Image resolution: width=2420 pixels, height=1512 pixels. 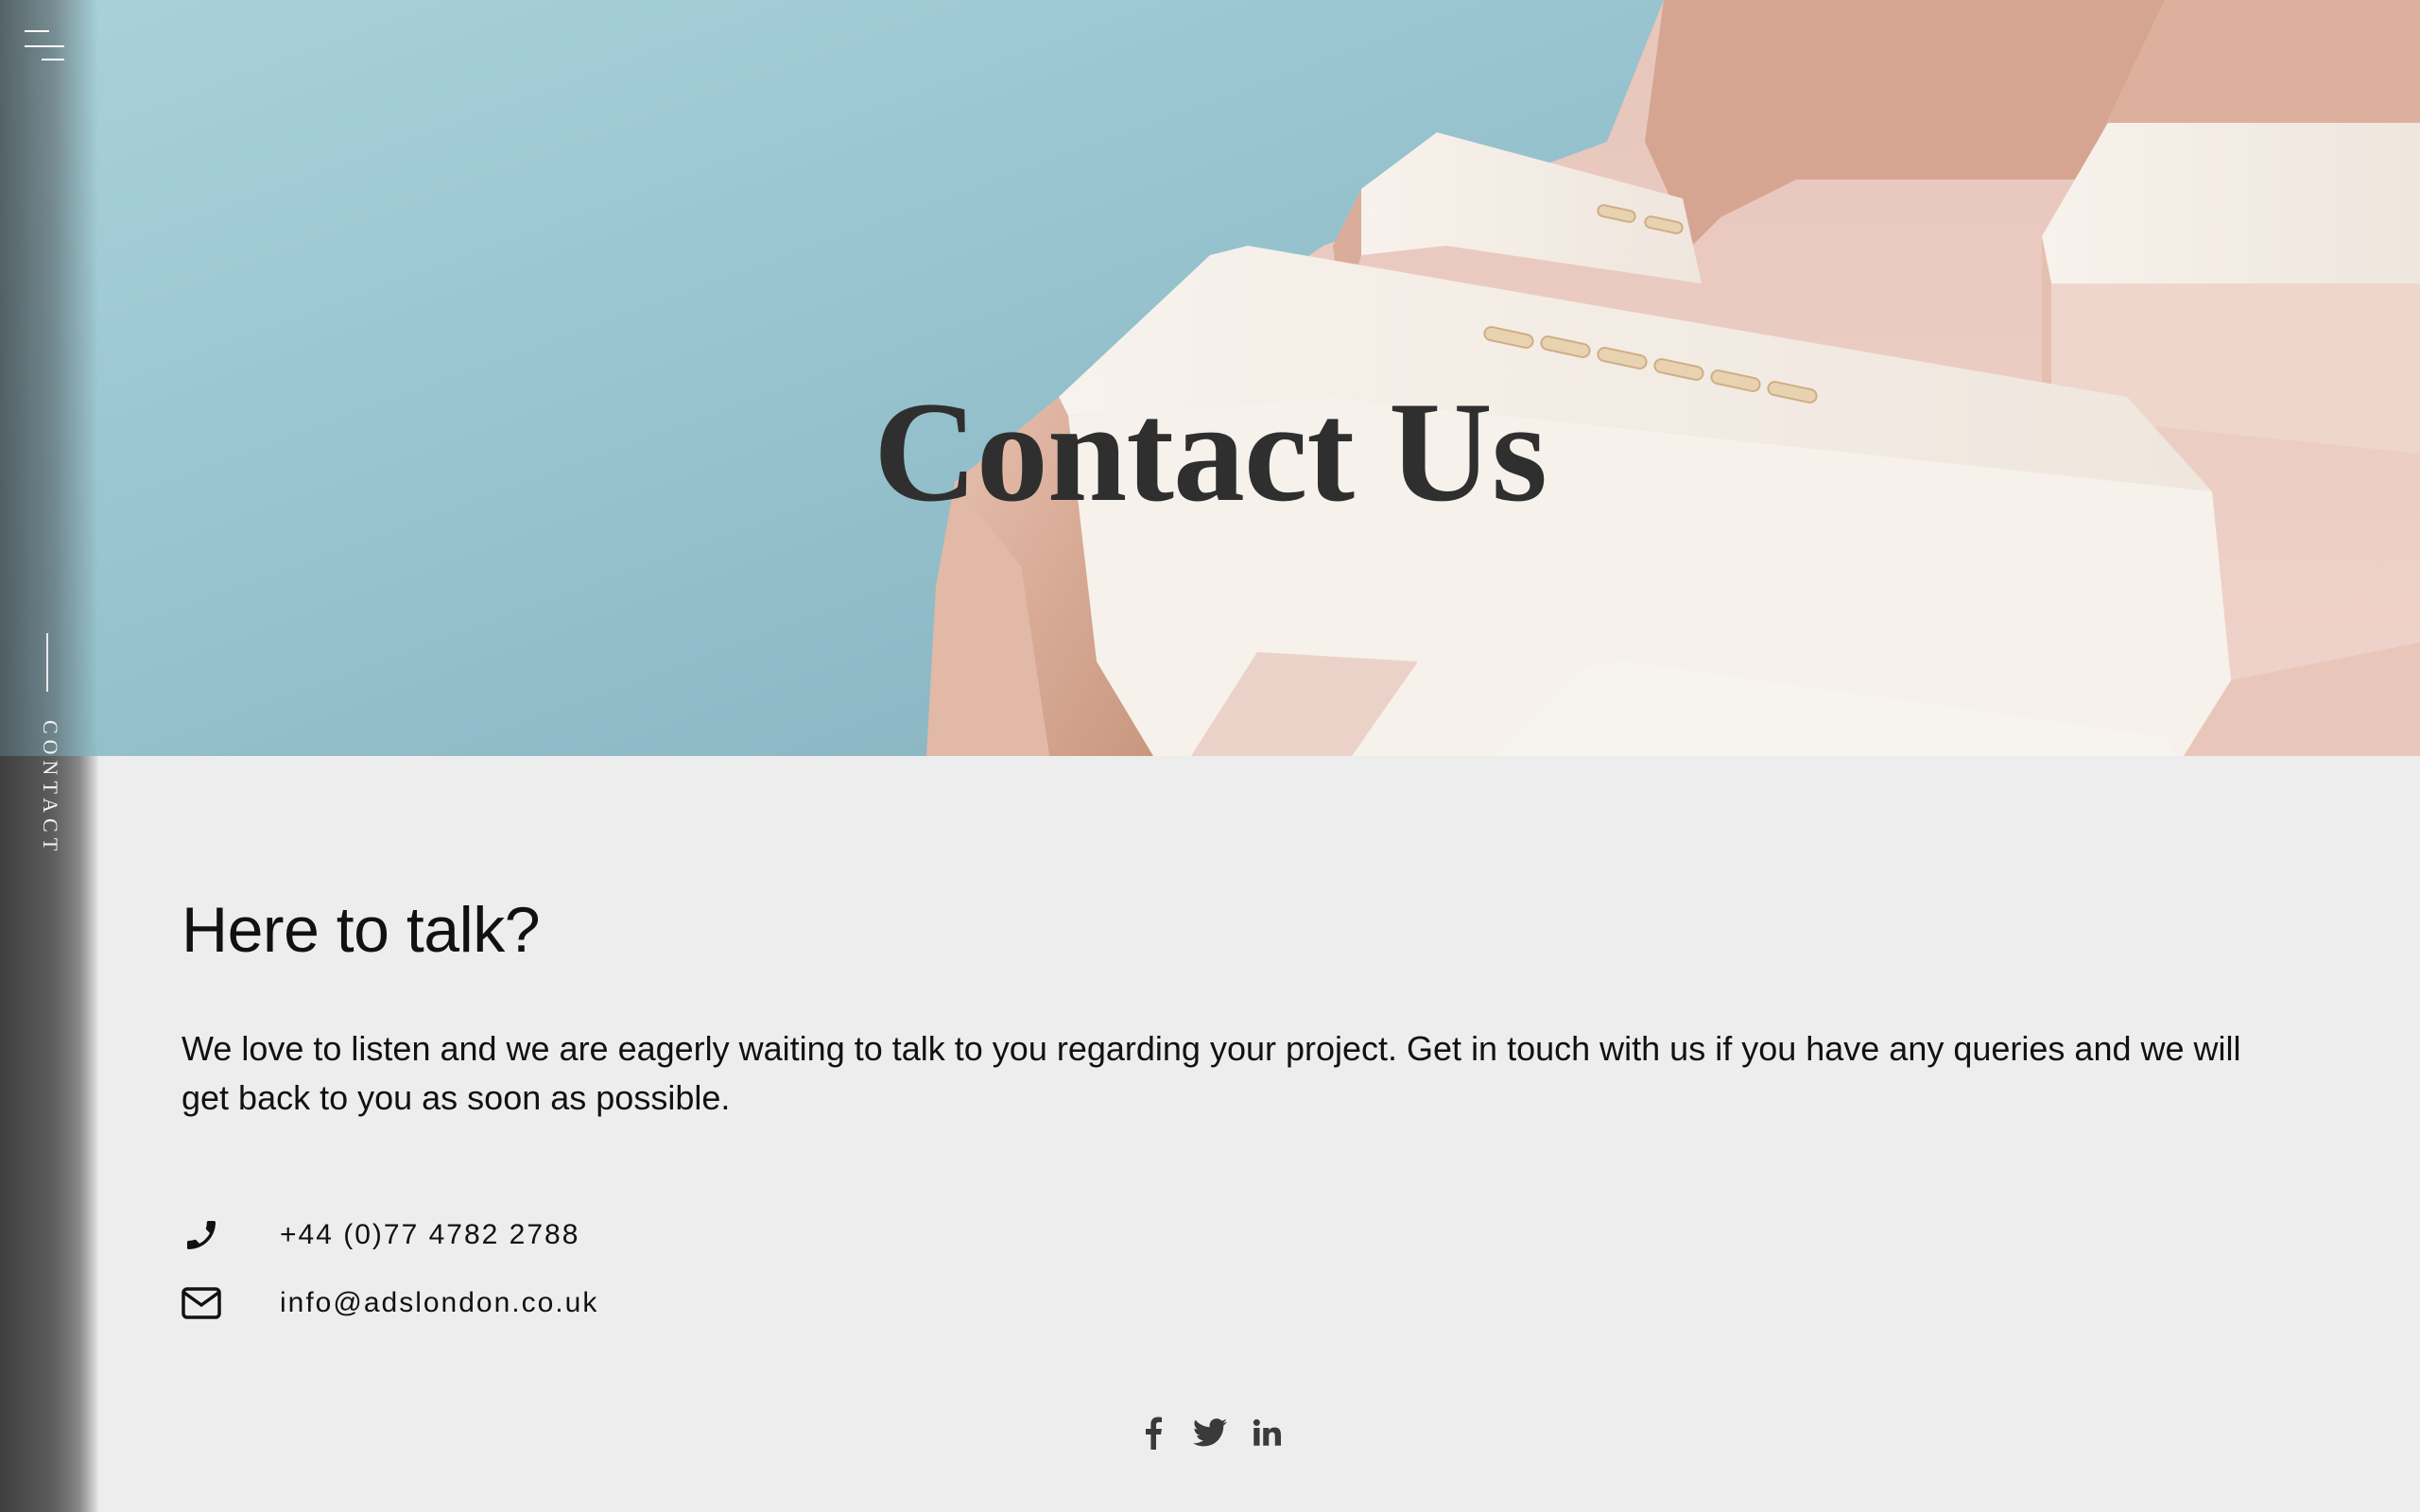 I want to click on phone-row: +44 (0)77 4782 2788, so click(x=380, y=1235).